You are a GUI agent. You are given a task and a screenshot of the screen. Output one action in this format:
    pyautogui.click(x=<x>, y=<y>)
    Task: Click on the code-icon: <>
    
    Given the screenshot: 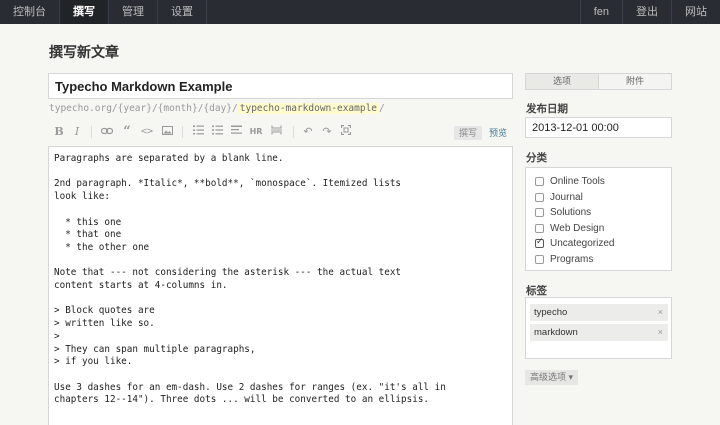 What is the action you would take?
    pyautogui.click(x=147, y=132)
    